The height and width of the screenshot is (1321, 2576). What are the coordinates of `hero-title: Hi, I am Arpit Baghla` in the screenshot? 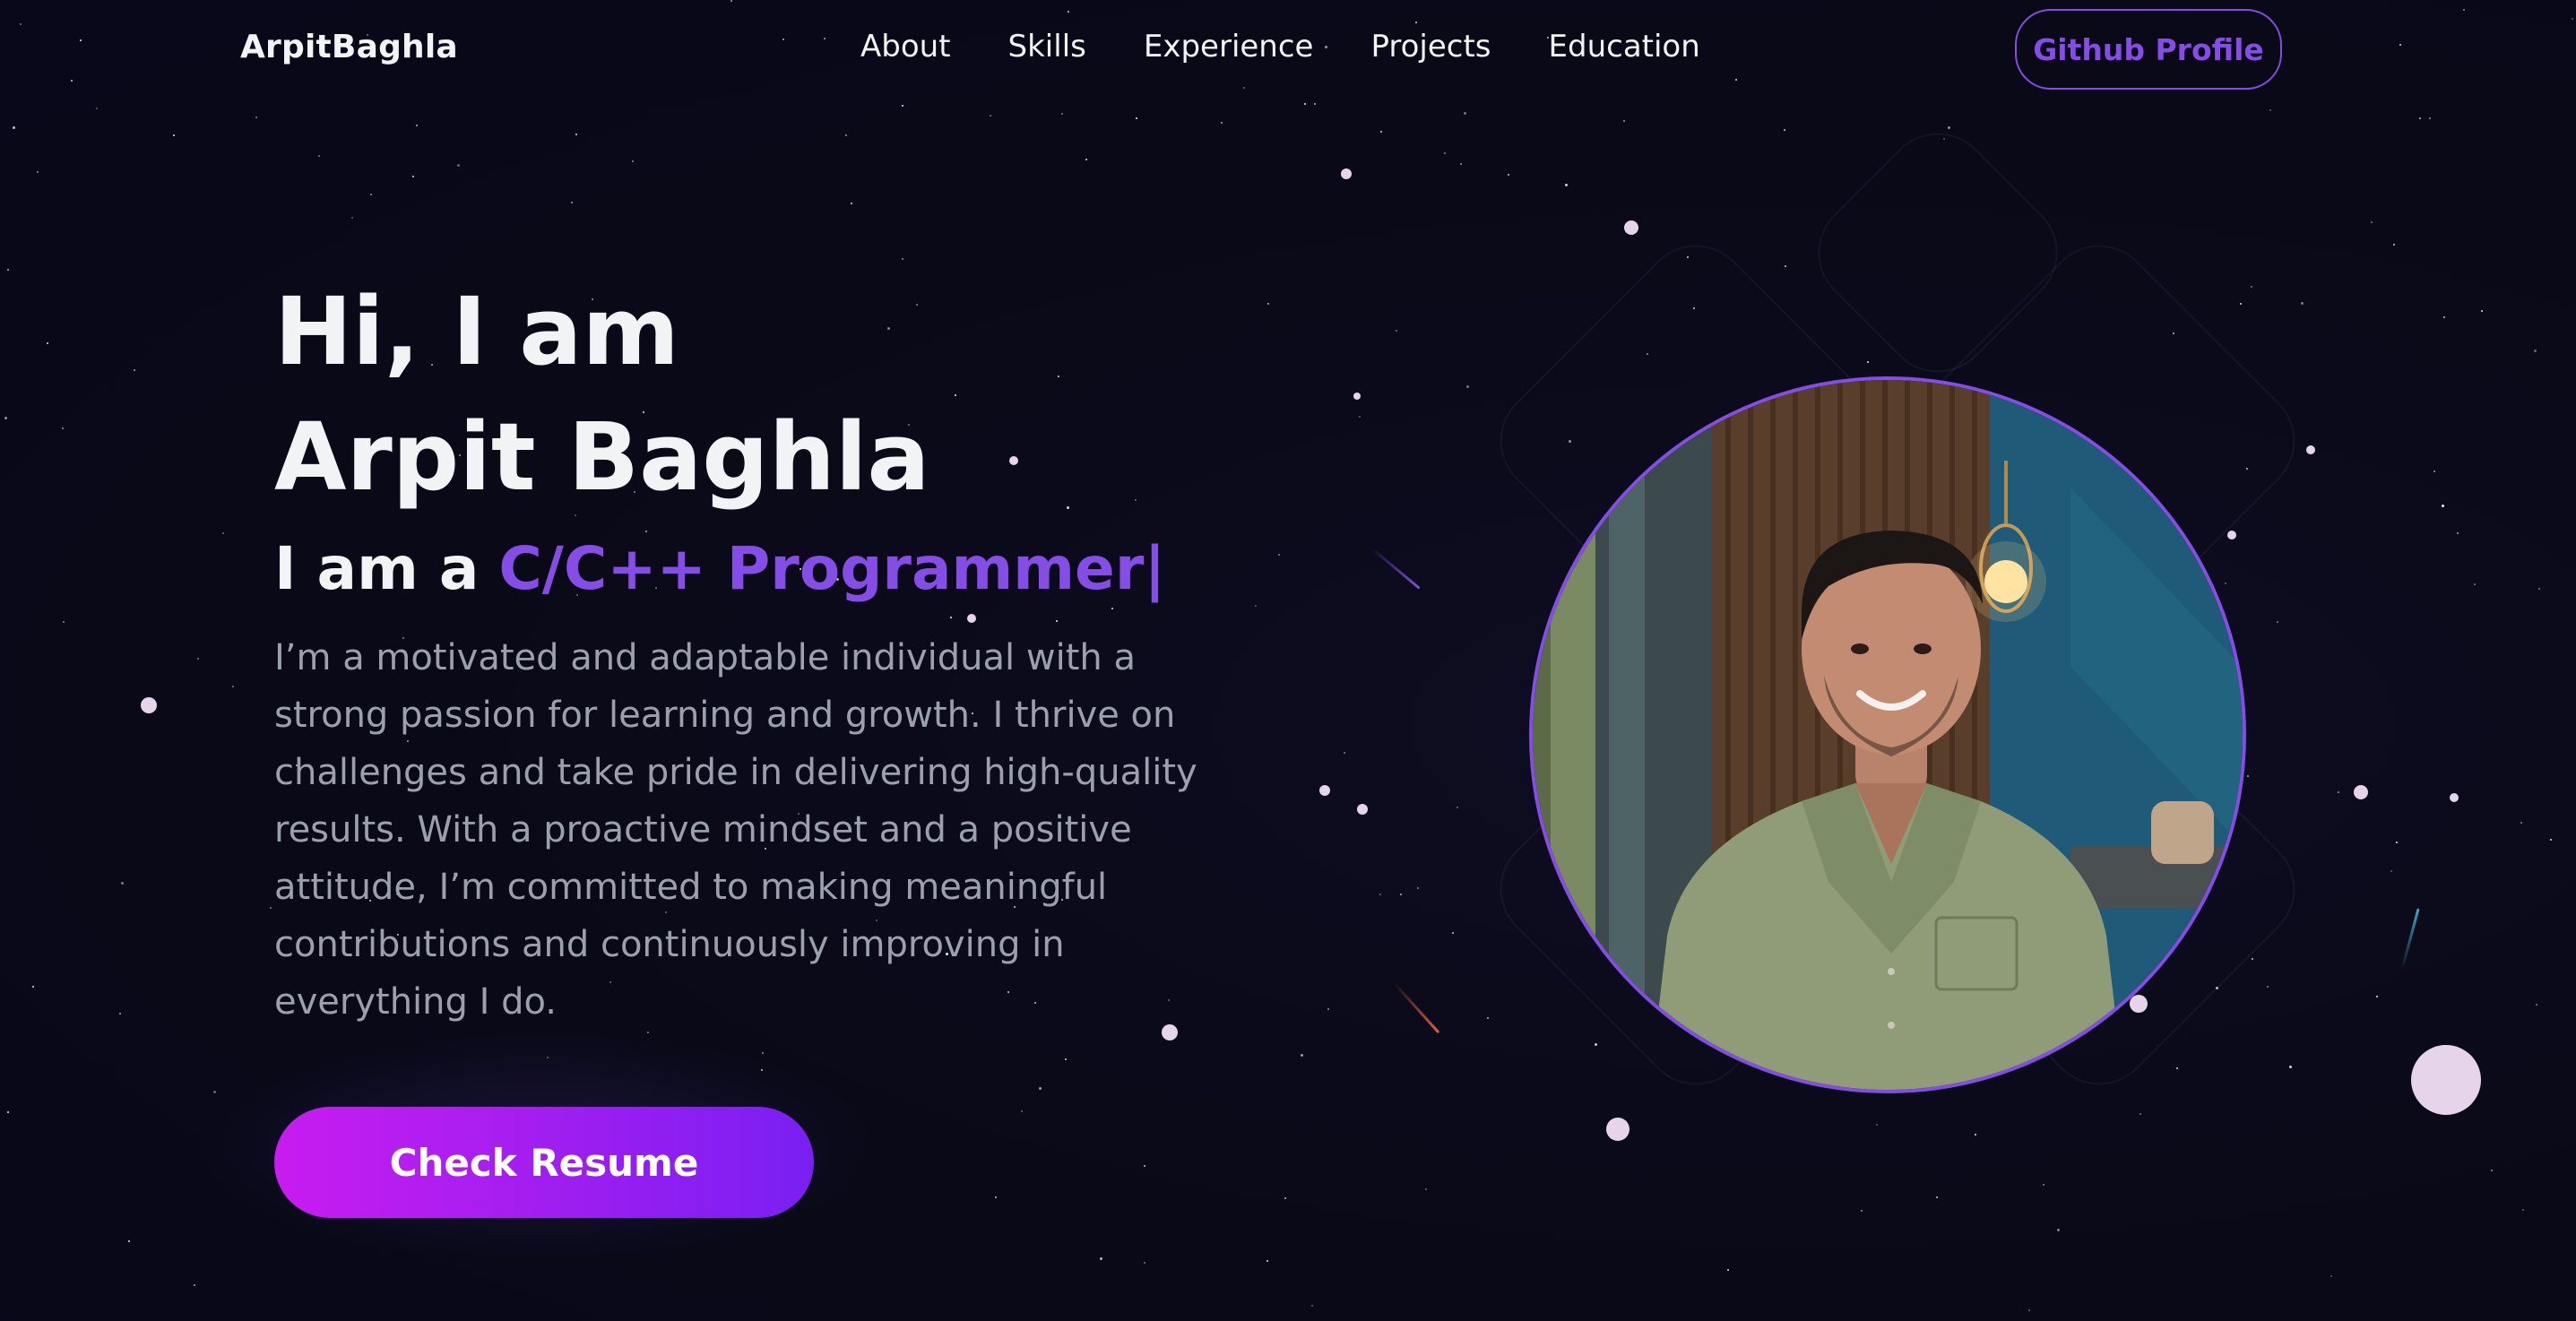 It's located at (602, 394).